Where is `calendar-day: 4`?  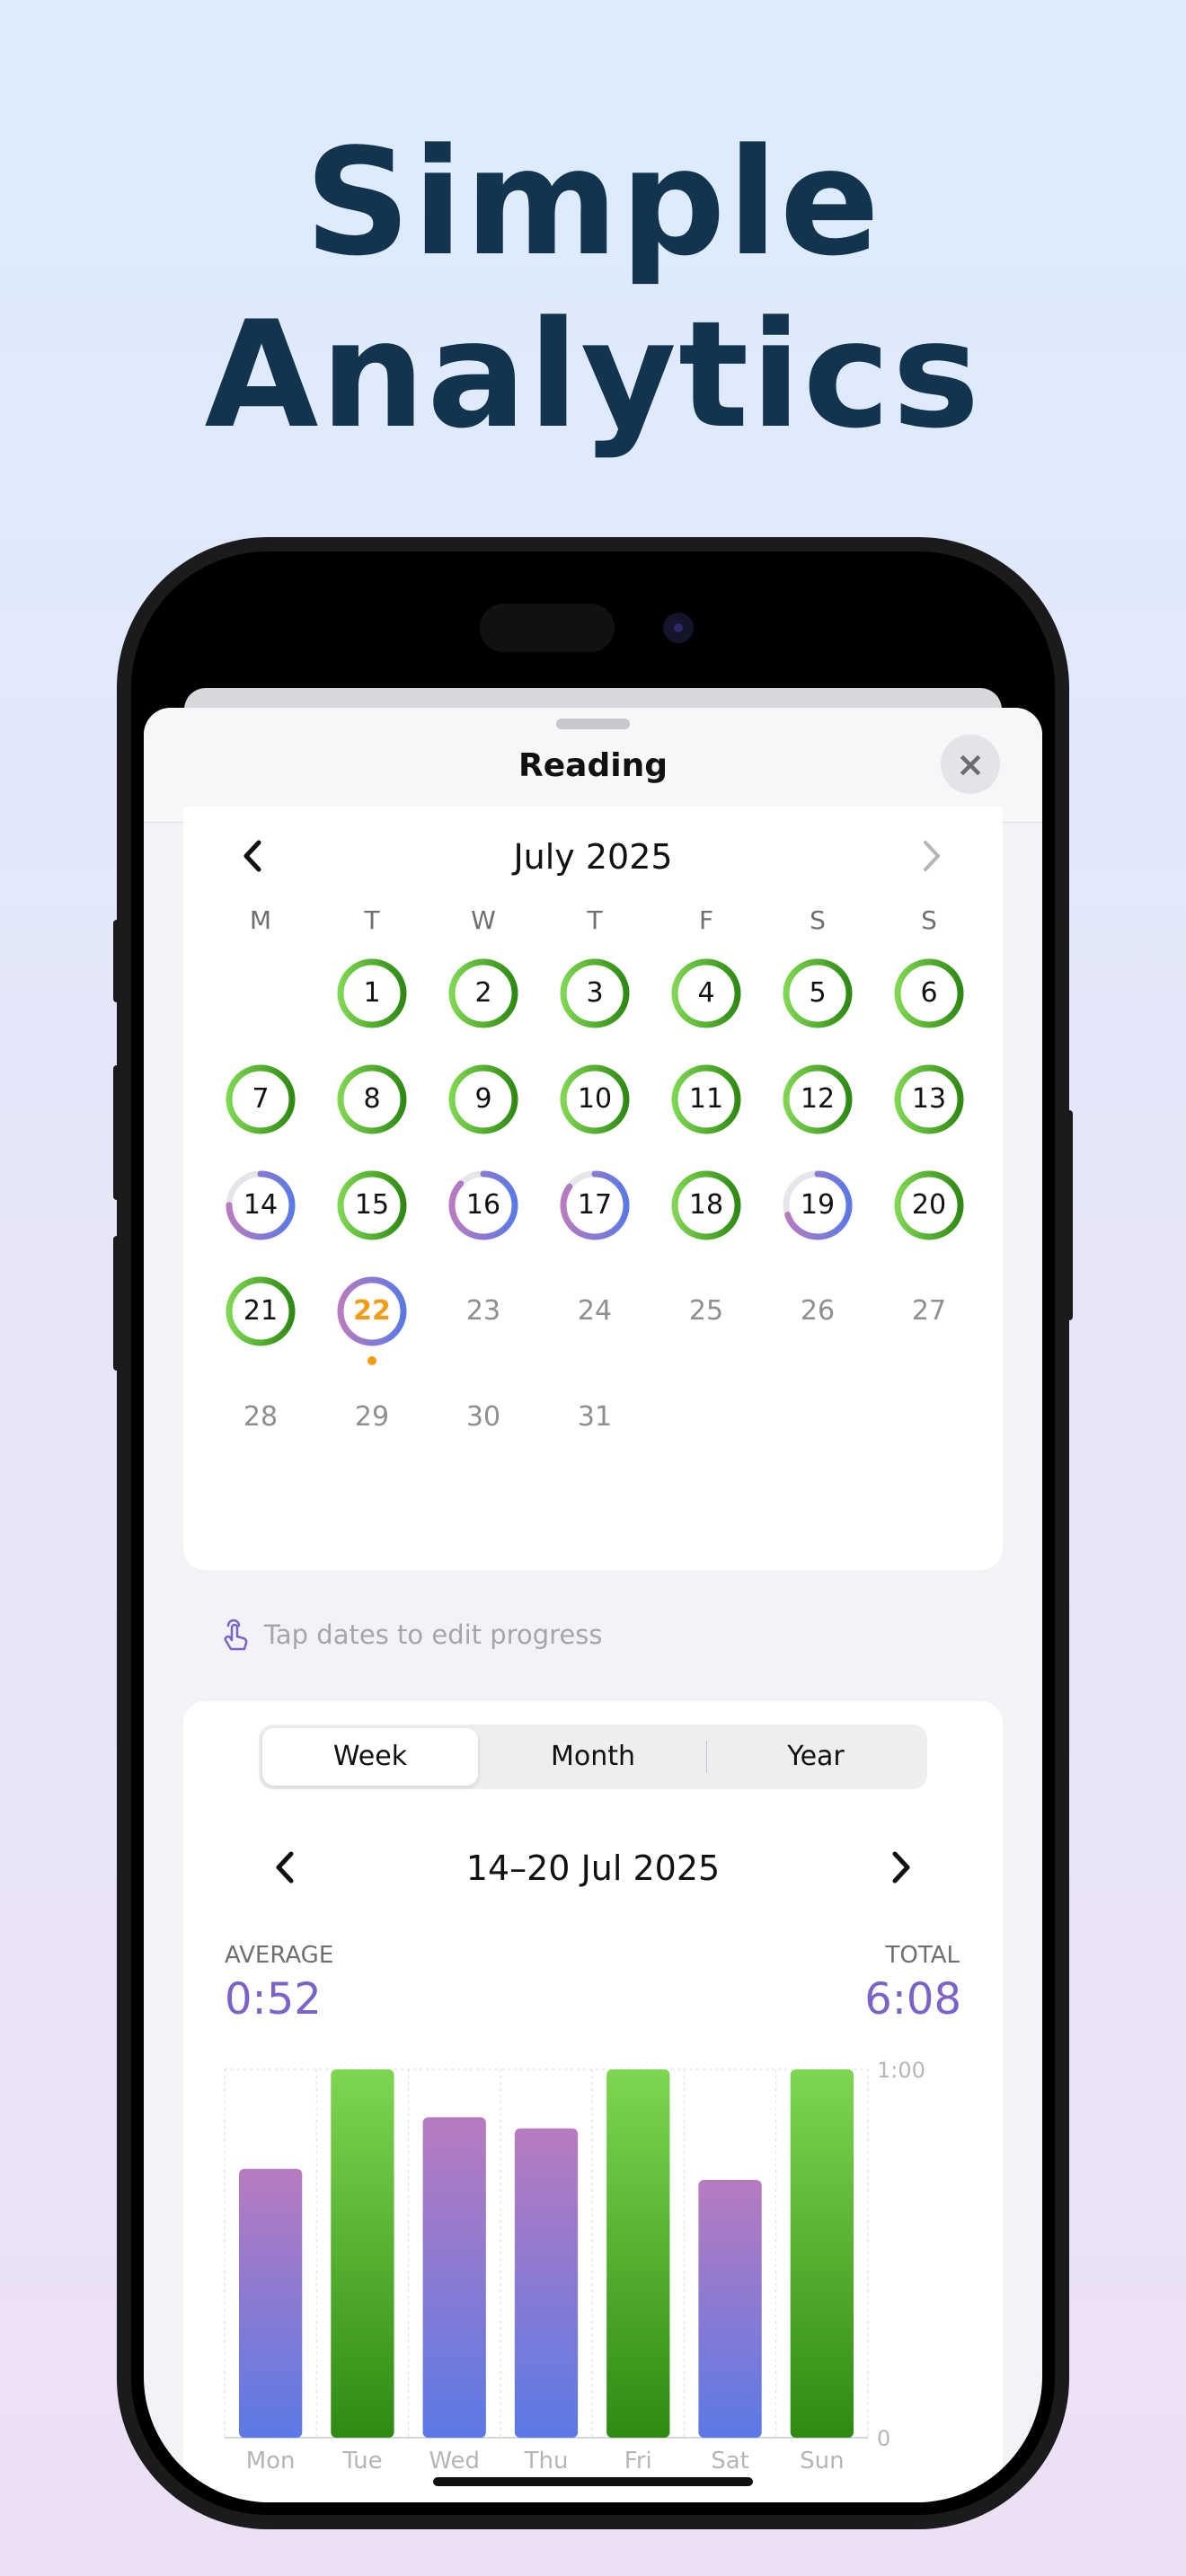 calendar-day: 4 is located at coordinates (706, 993).